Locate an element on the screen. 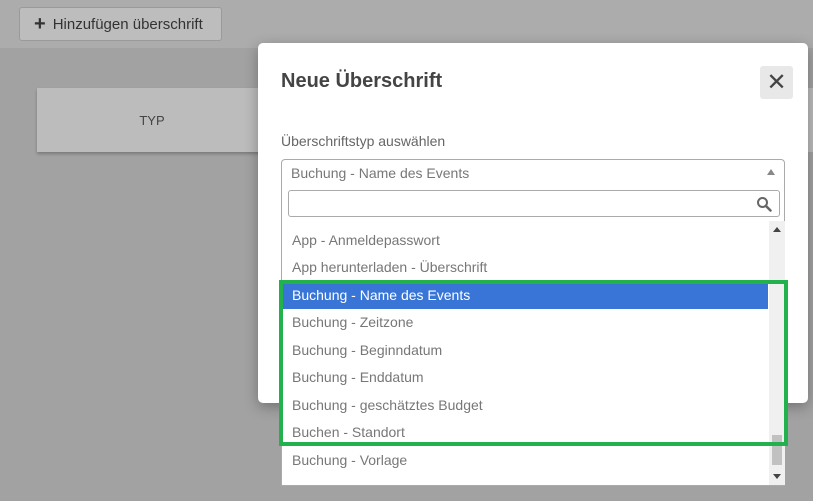  modal-title: Neue Überschrift is located at coordinates (362, 81).